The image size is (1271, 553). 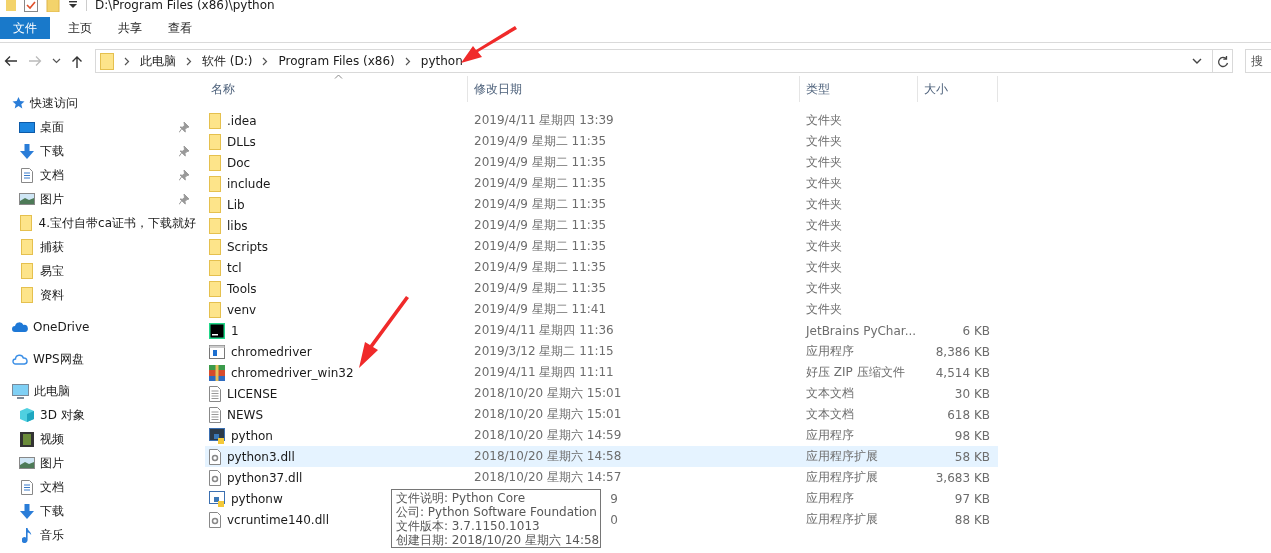 I want to click on dropdown-icon, so click(x=73, y=5).